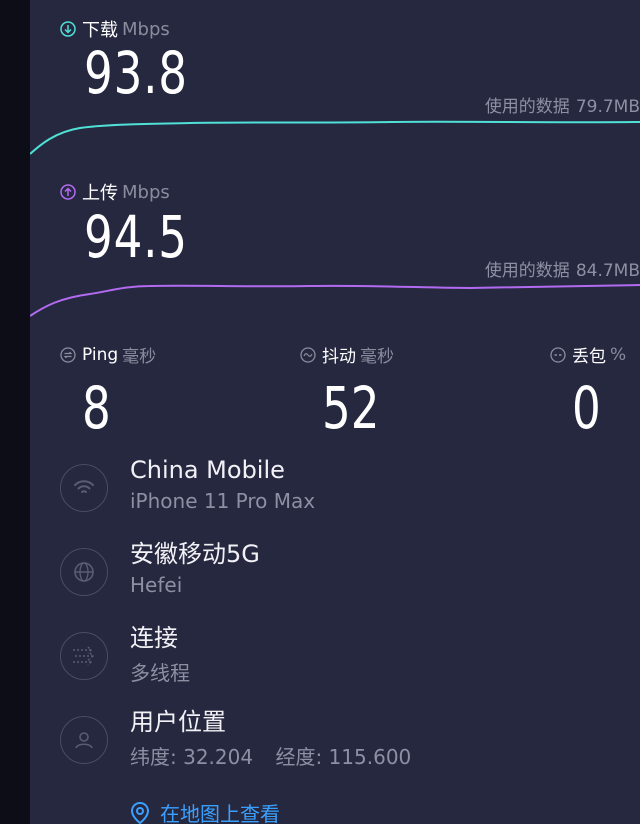  What do you see at coordinates (308, 354) in the screenshot?
I see `jitter-icon` at bounding box center [308, 354].